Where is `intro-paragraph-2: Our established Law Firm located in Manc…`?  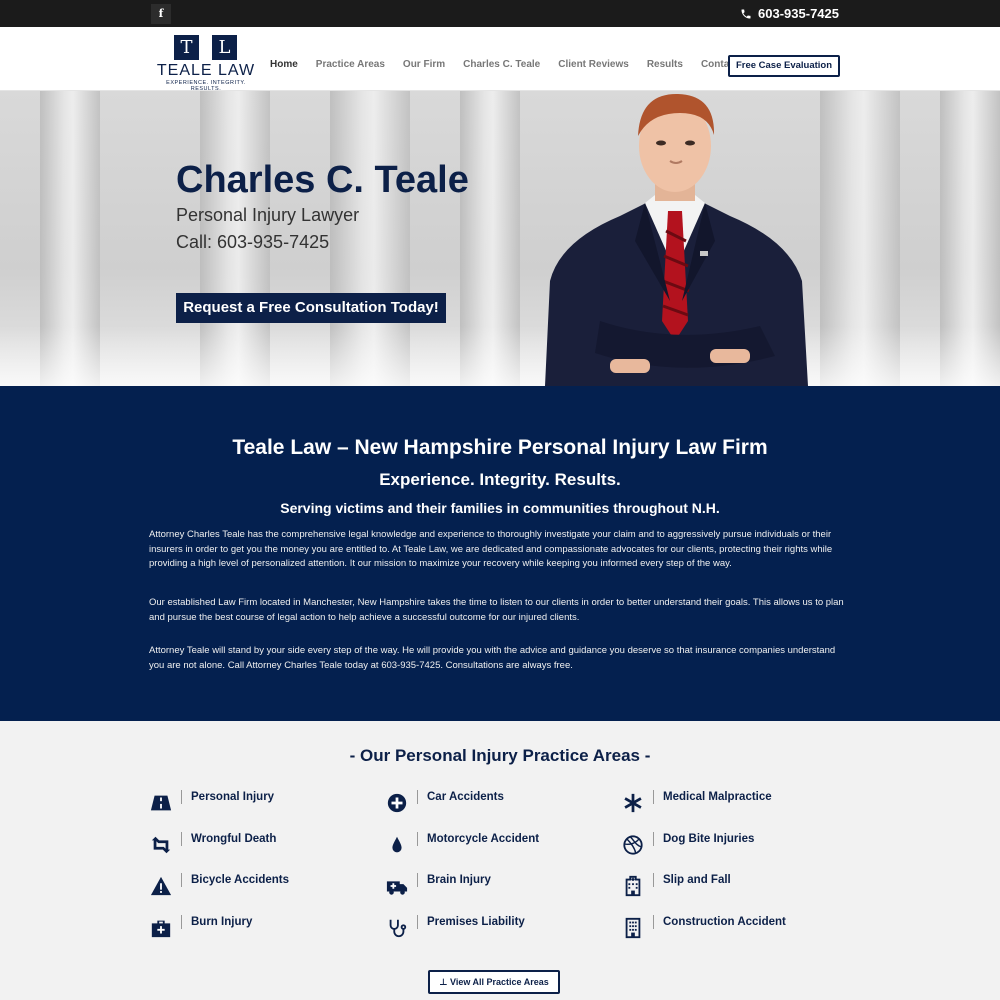
intro-paragraph-2: Our established Law Firm located in Manc… is located at coordinates (496, 610).